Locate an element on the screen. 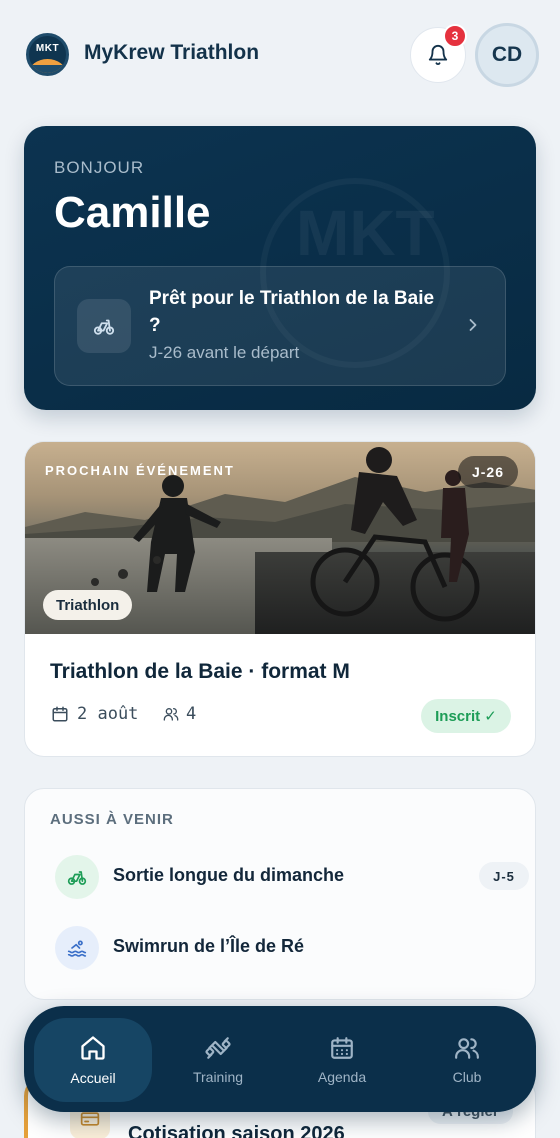  notification-count-badge: 3 is located at coordinates (455, 36).